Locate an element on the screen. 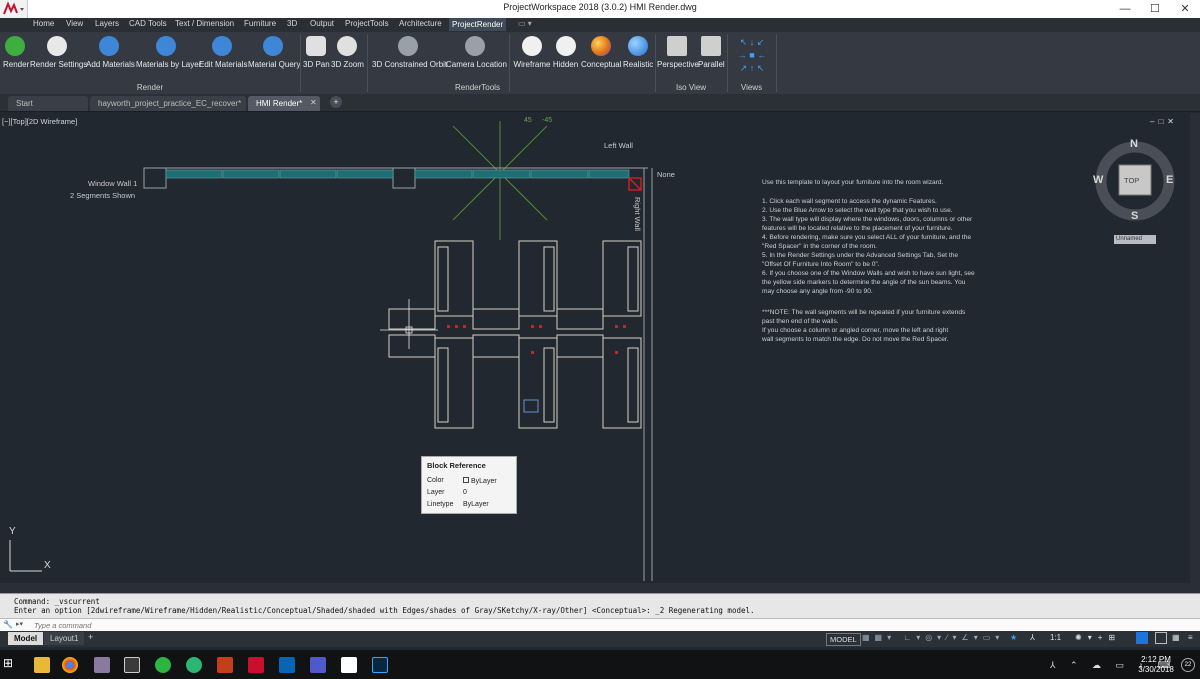 This screenshot has height=679, width=1200. teams-icon is located at coordinates (318, 665).